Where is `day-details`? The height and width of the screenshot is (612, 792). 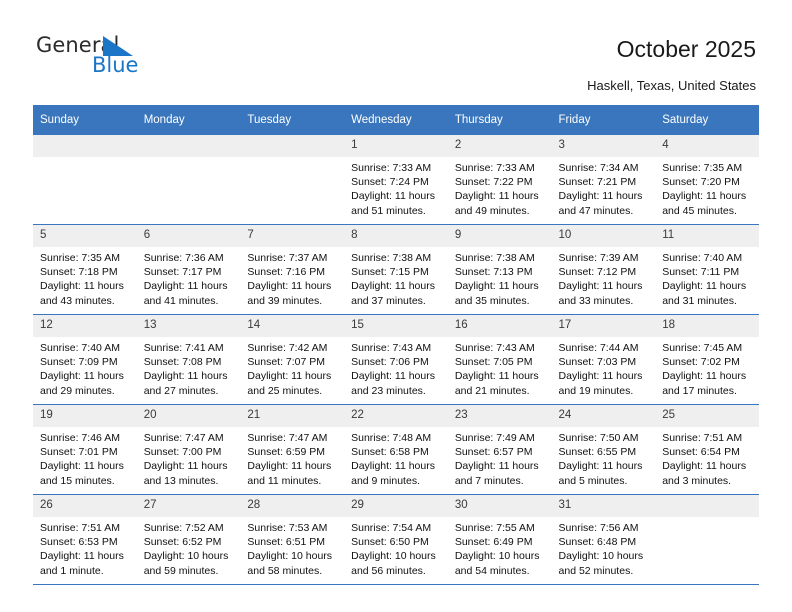
day-details is located at coordinates (85, 159).